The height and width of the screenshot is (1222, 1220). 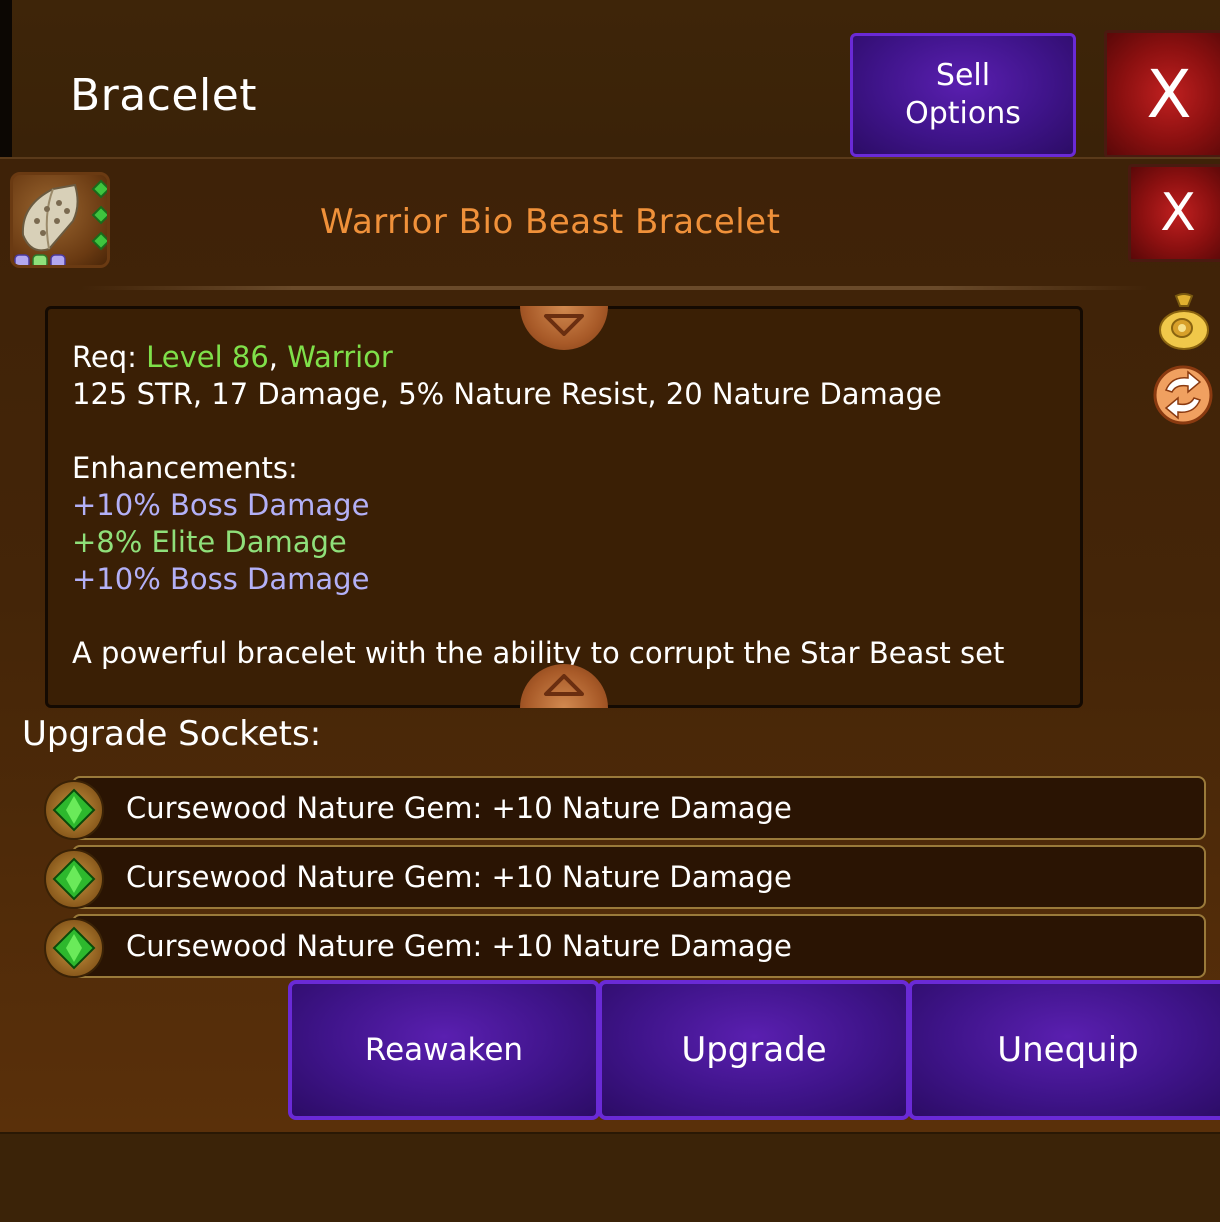 I want to click on chevron-up-icon, so click(x=564, y=685).